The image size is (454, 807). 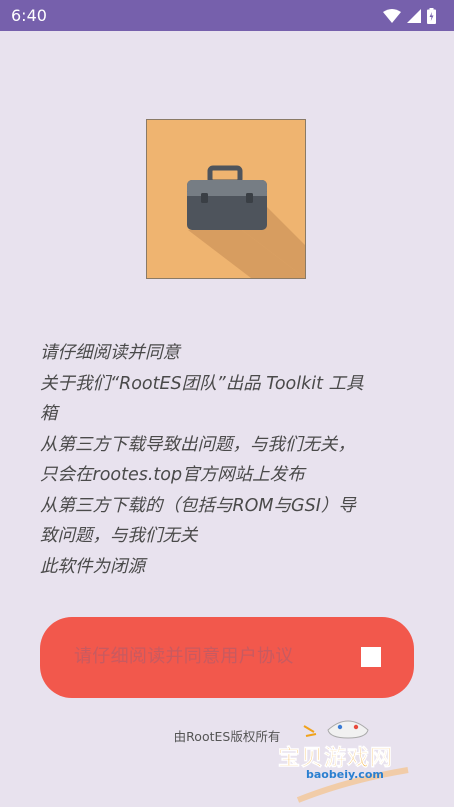 What do you see at coordinates (119, 536) in the screenshot?
I see `agreement-line: 致问题，与我们无关` at bounding box center [119, 536].